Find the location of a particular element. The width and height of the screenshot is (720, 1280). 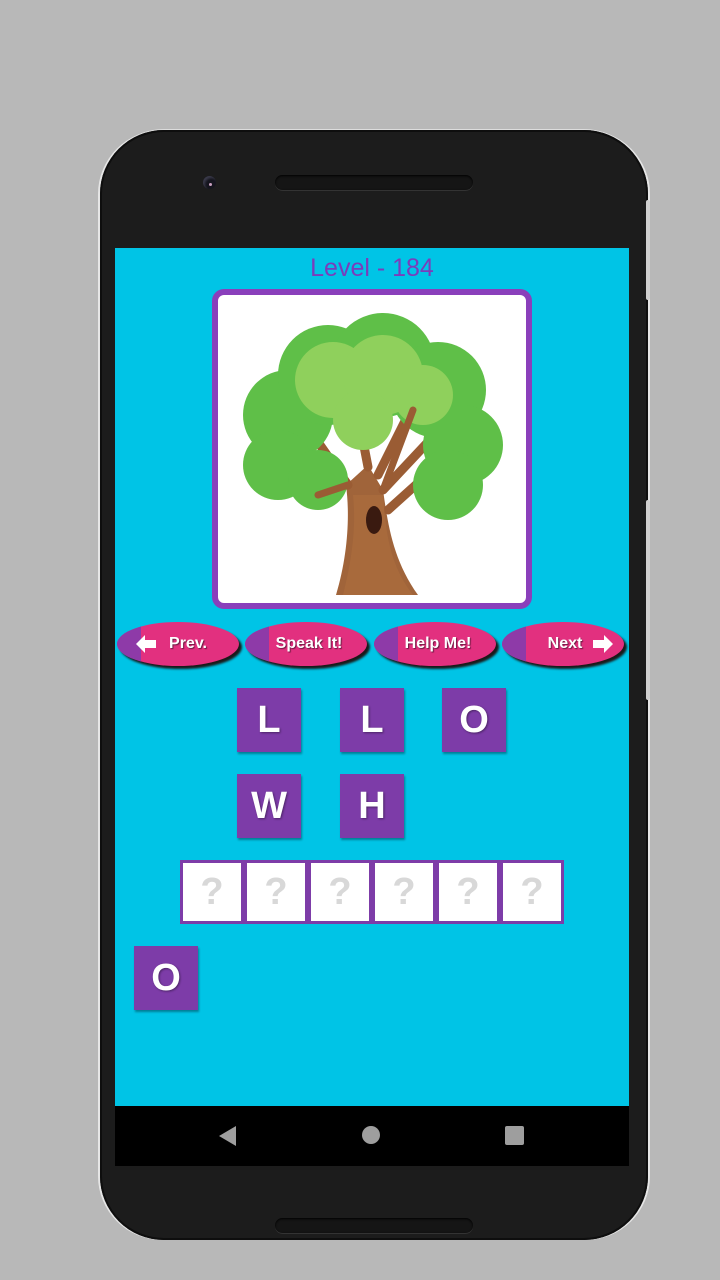

speak-it-label: Speak It! is located at coordinates (309, 643).